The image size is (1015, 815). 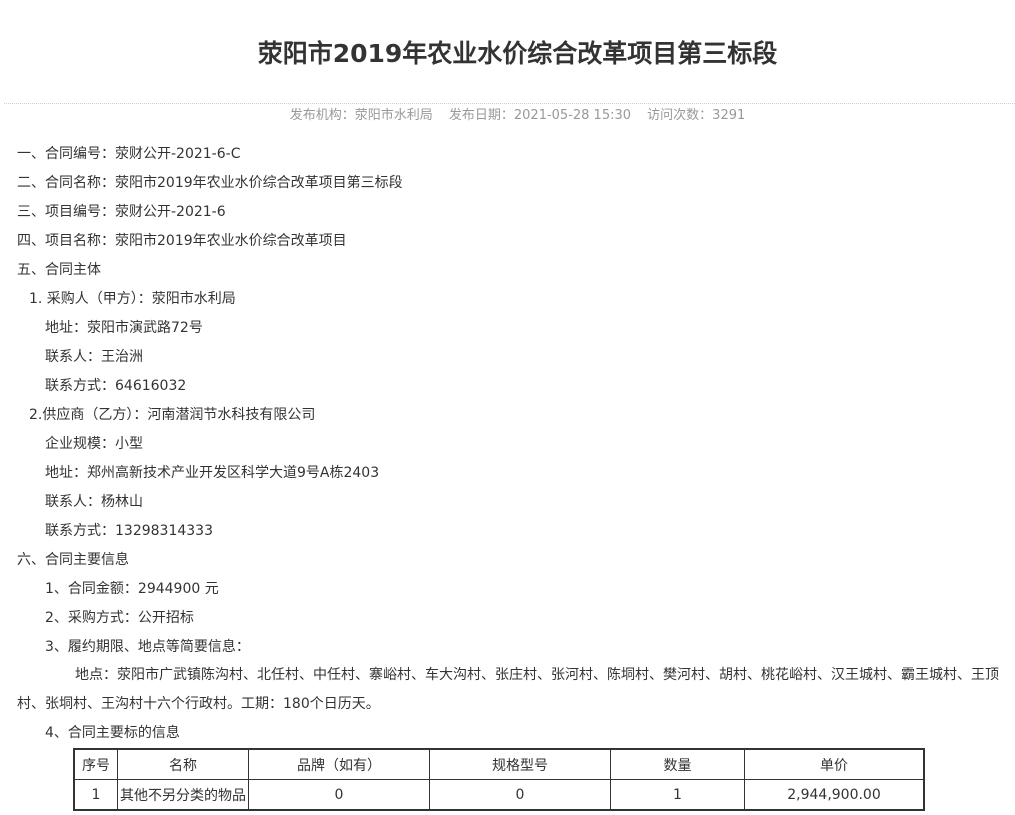 What do you see at coordinates (339, 764) in the screenshot?
I see `header-brand: 品牌（如有）` at bounding box center [339, 764].